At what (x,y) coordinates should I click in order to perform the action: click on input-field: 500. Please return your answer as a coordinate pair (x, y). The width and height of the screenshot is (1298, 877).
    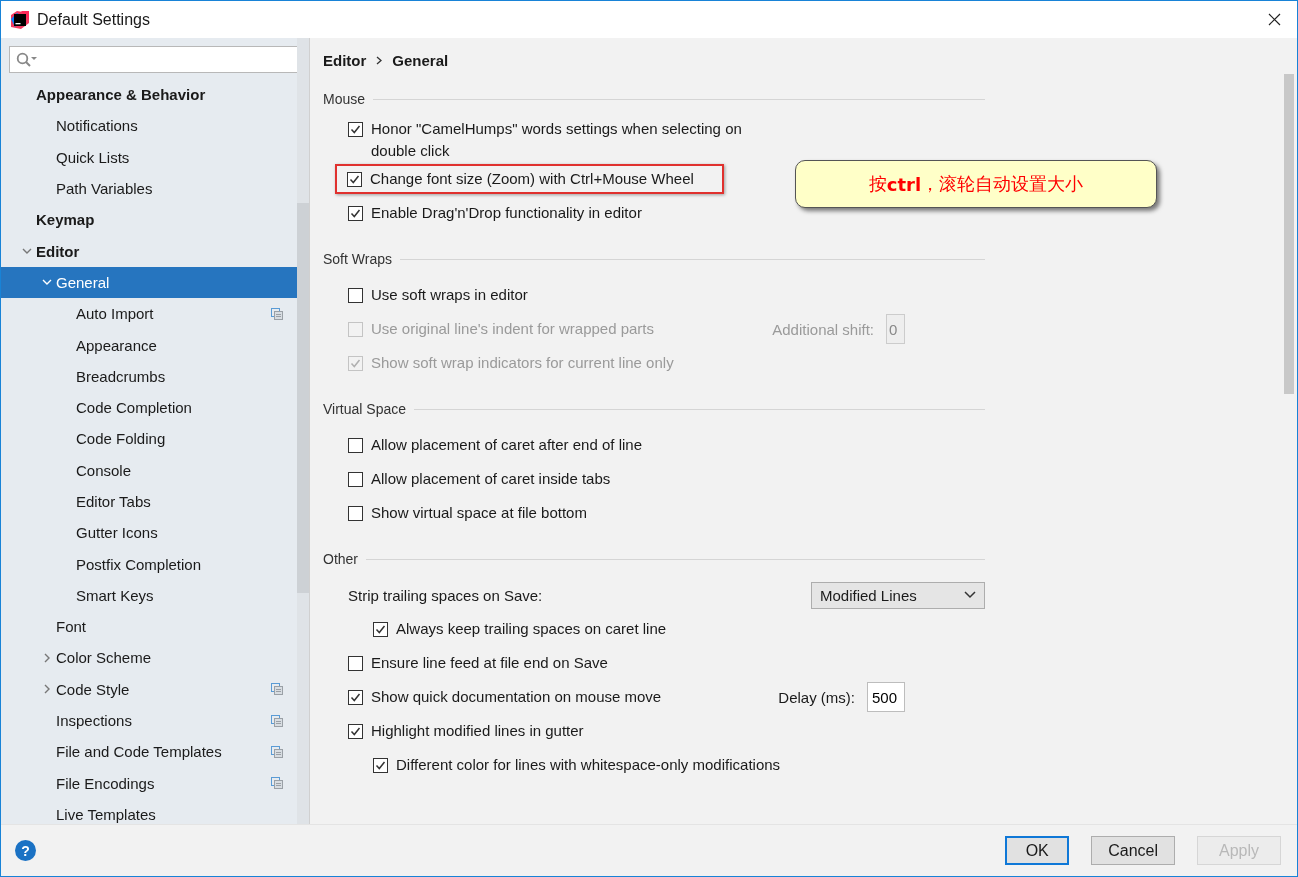
    Looking at the image, I should click on (886, 697).